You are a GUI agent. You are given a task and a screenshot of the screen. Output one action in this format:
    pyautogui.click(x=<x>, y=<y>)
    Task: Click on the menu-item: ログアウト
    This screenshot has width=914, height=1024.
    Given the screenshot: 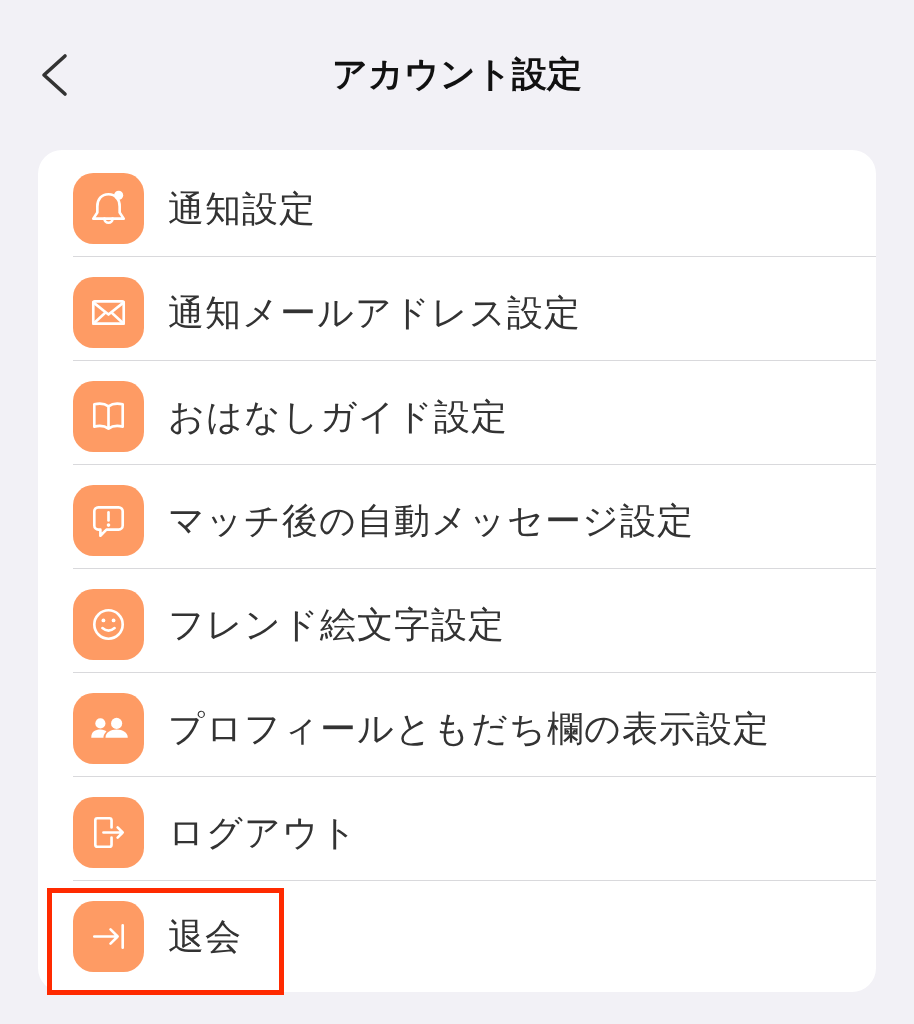 What is the action you would take?
    pyautogui.click(x=263, y=832)
    